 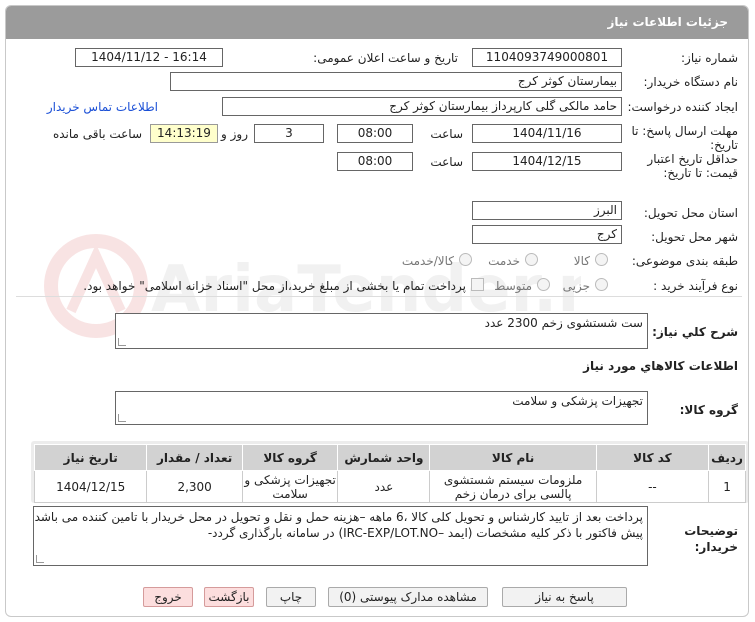 What do you see at coordinates (547, 210) in the screenshot?
I see `province-field: البرز` at bounding box center [547, 210].